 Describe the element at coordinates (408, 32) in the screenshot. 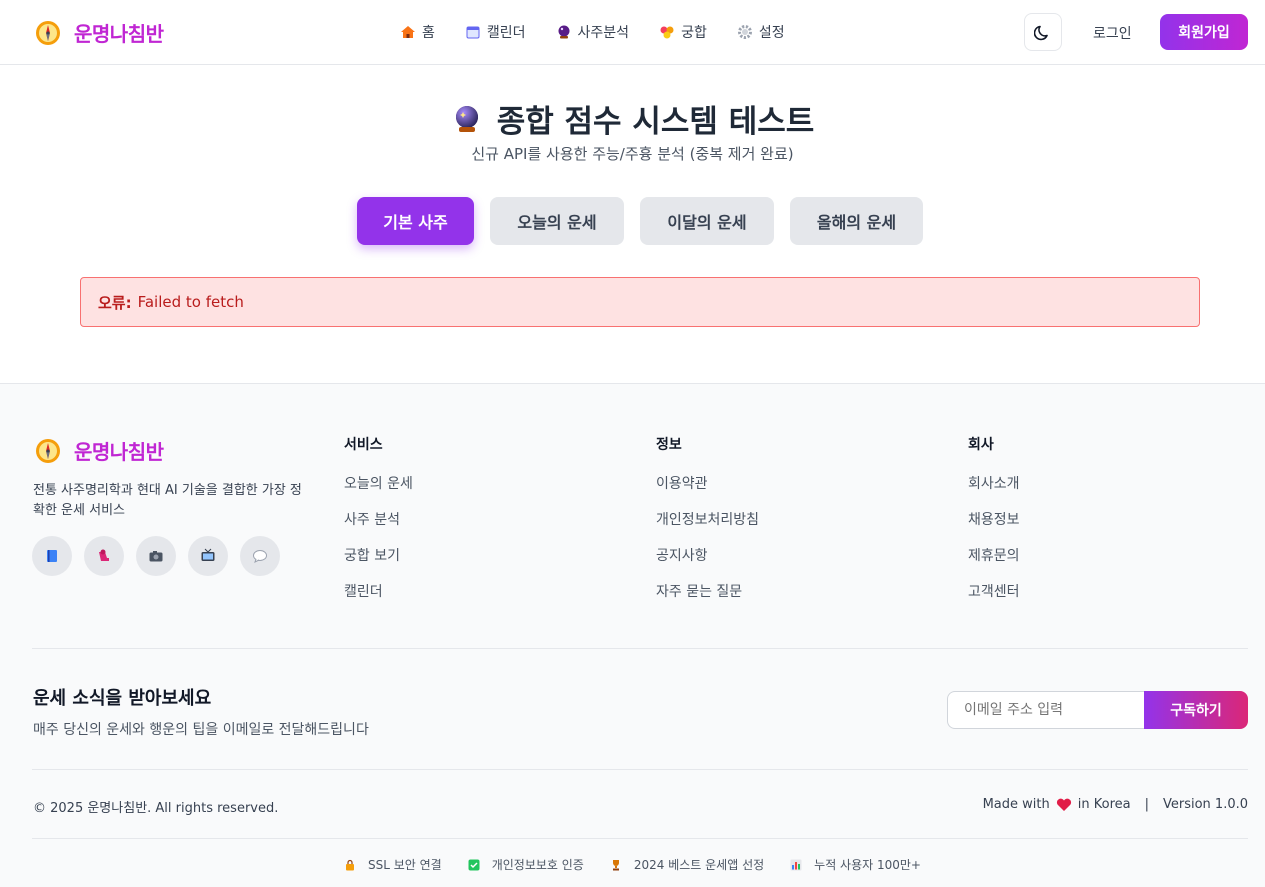

I see `house-icon` at that location.